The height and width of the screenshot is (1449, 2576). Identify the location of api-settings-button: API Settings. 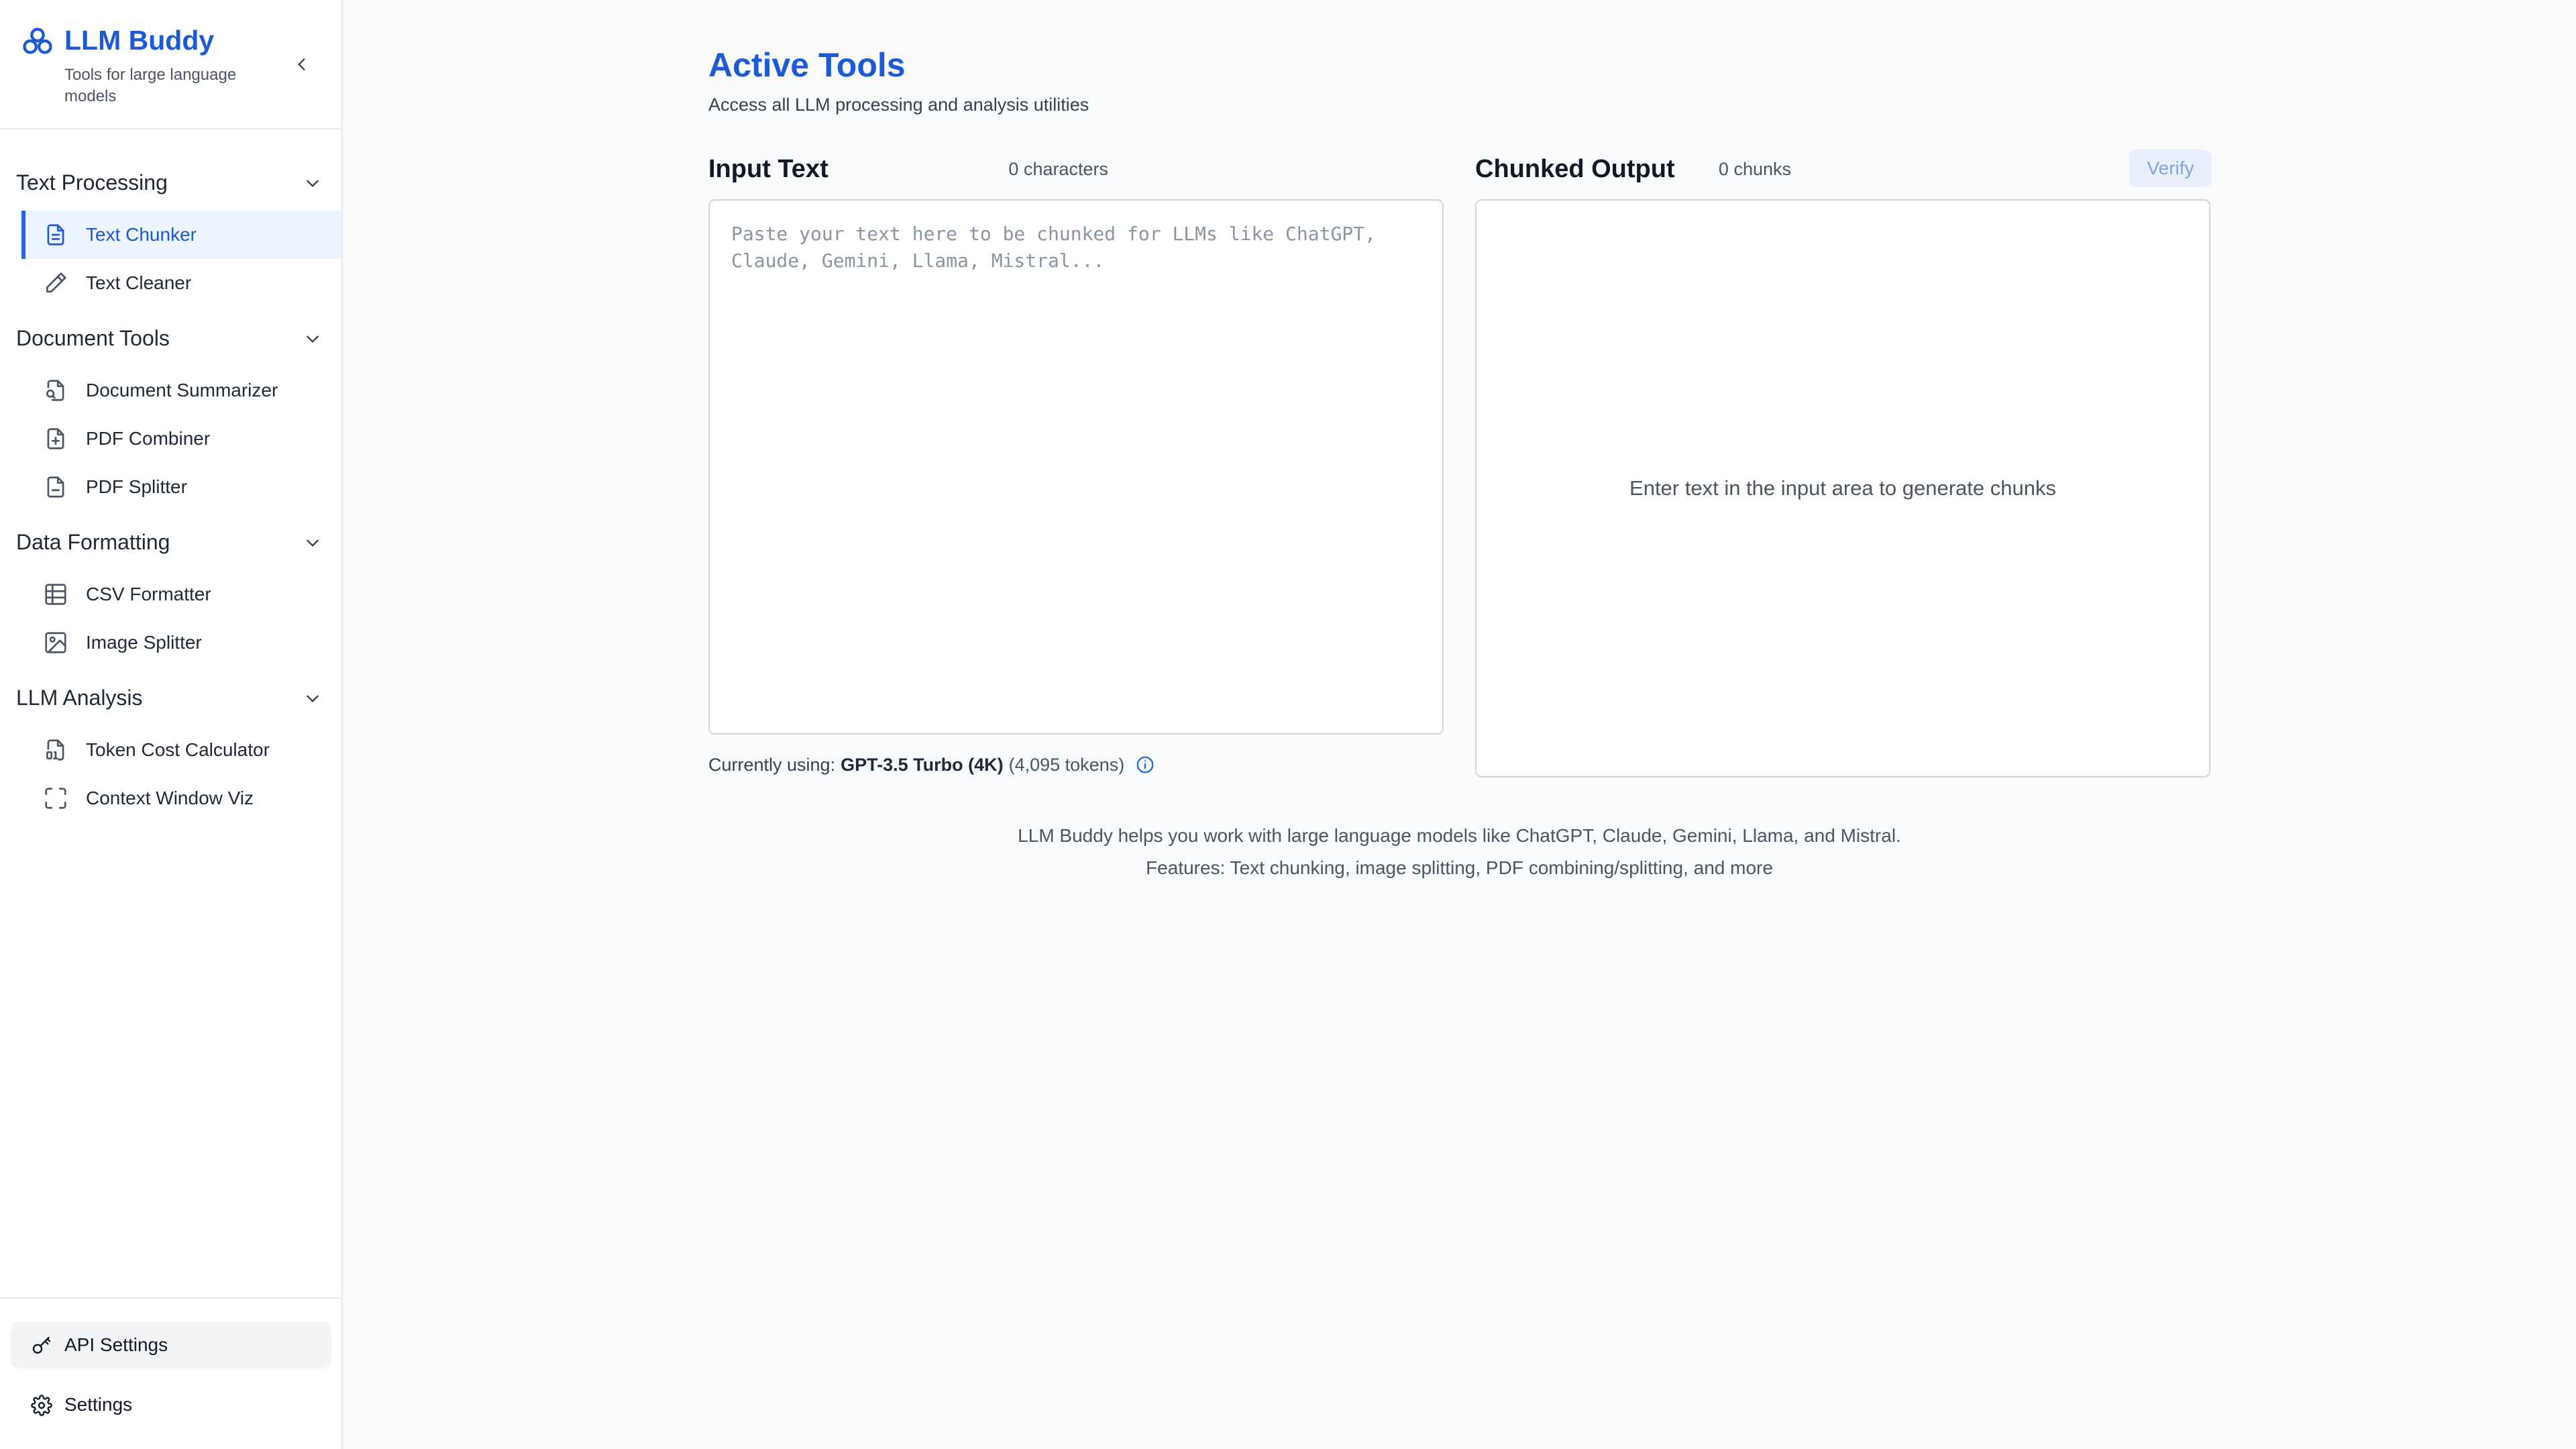
(171, 1345).